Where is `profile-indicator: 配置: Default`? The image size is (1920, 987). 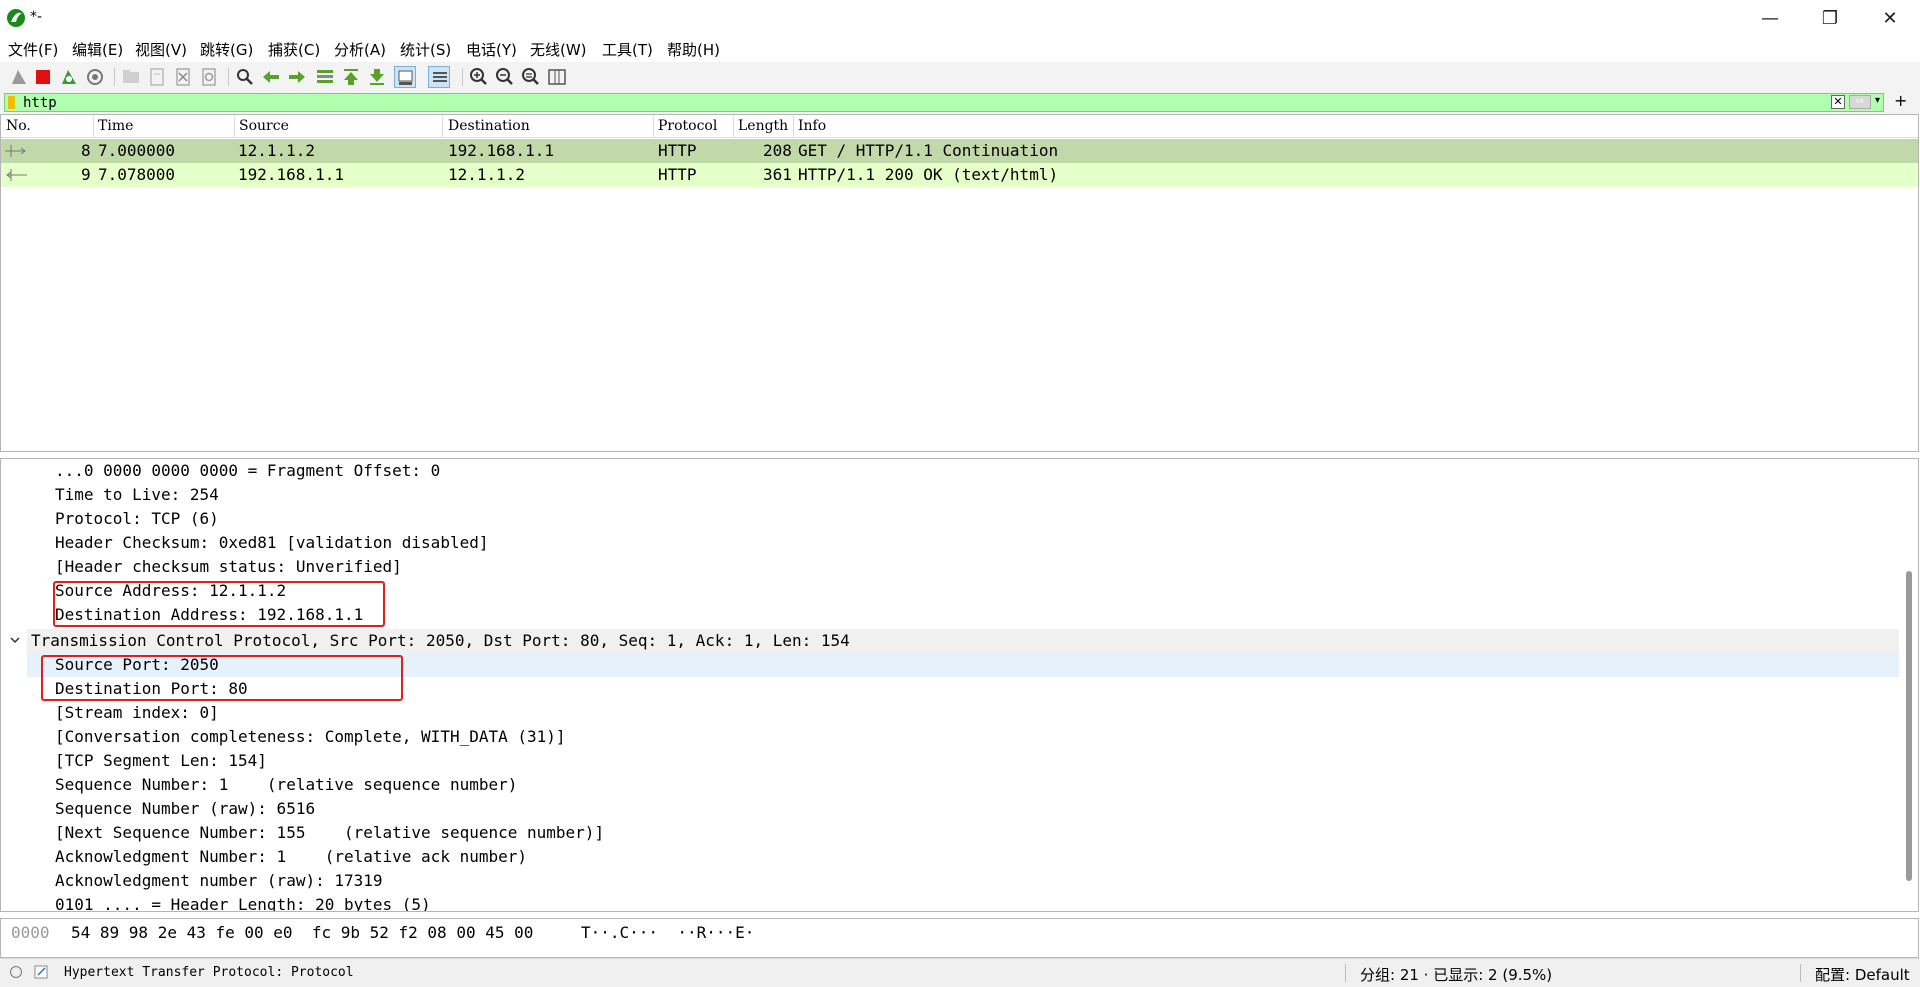
profile-indicator: 配置: Default is located at coordinates (1862, 974).